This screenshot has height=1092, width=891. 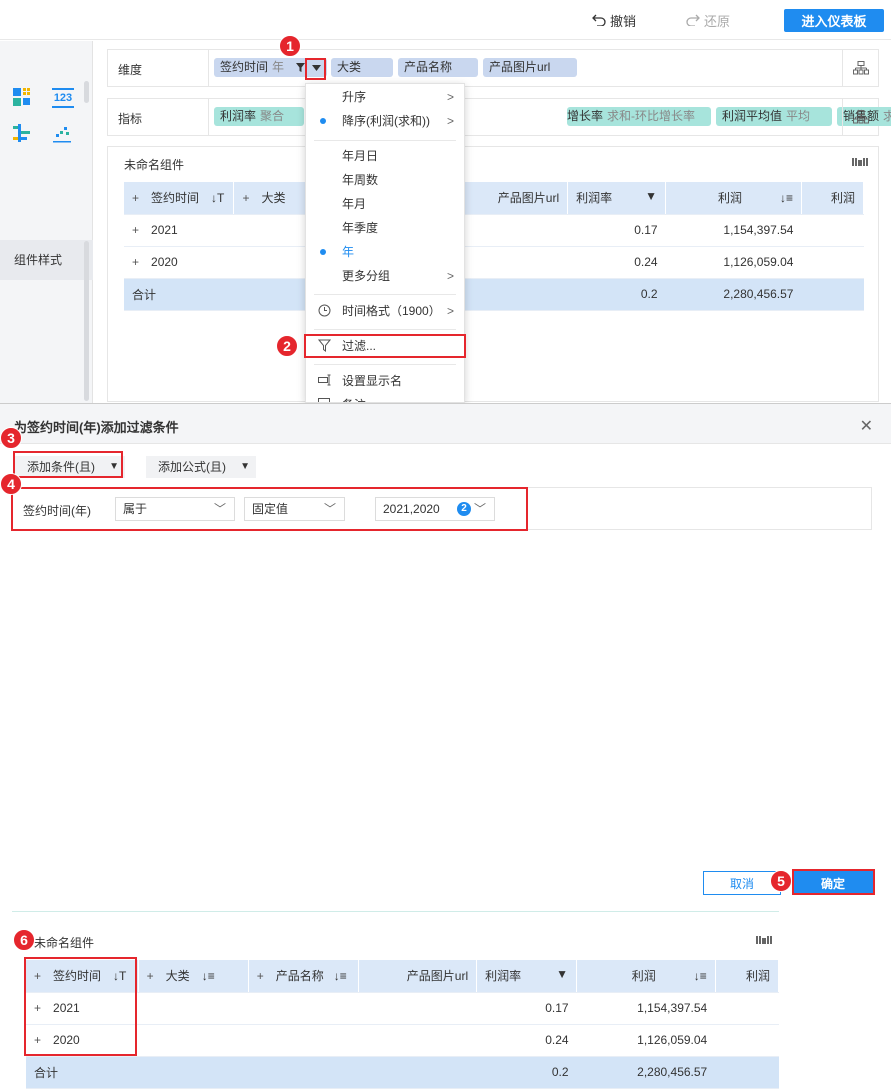 I want to click on metric-settings, so click(x=860, y=117).